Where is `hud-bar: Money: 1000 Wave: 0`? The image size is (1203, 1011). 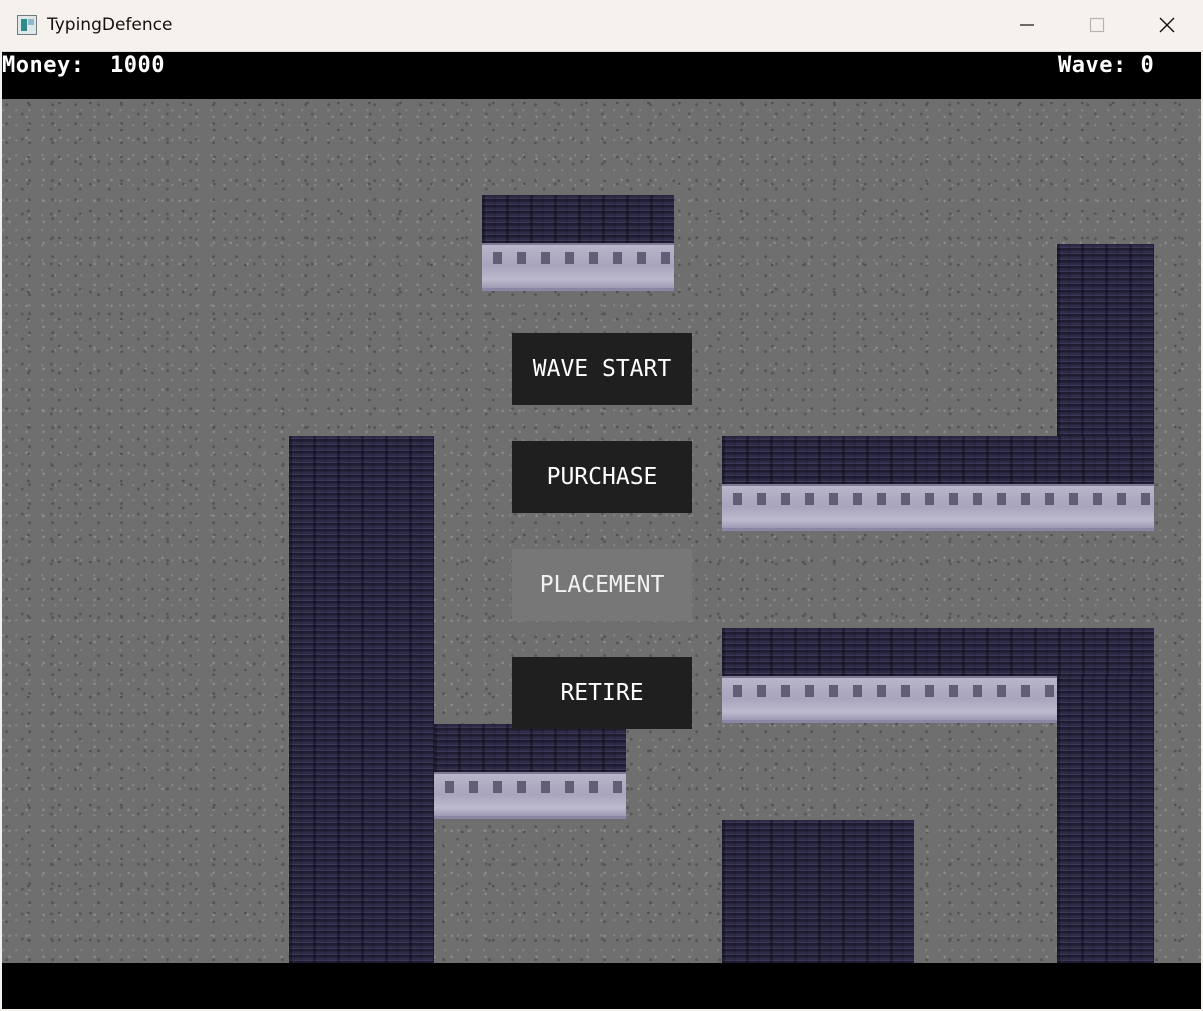
hud-bar: Money: 1000 Wave: 0 is located at coordinates (601, 75).